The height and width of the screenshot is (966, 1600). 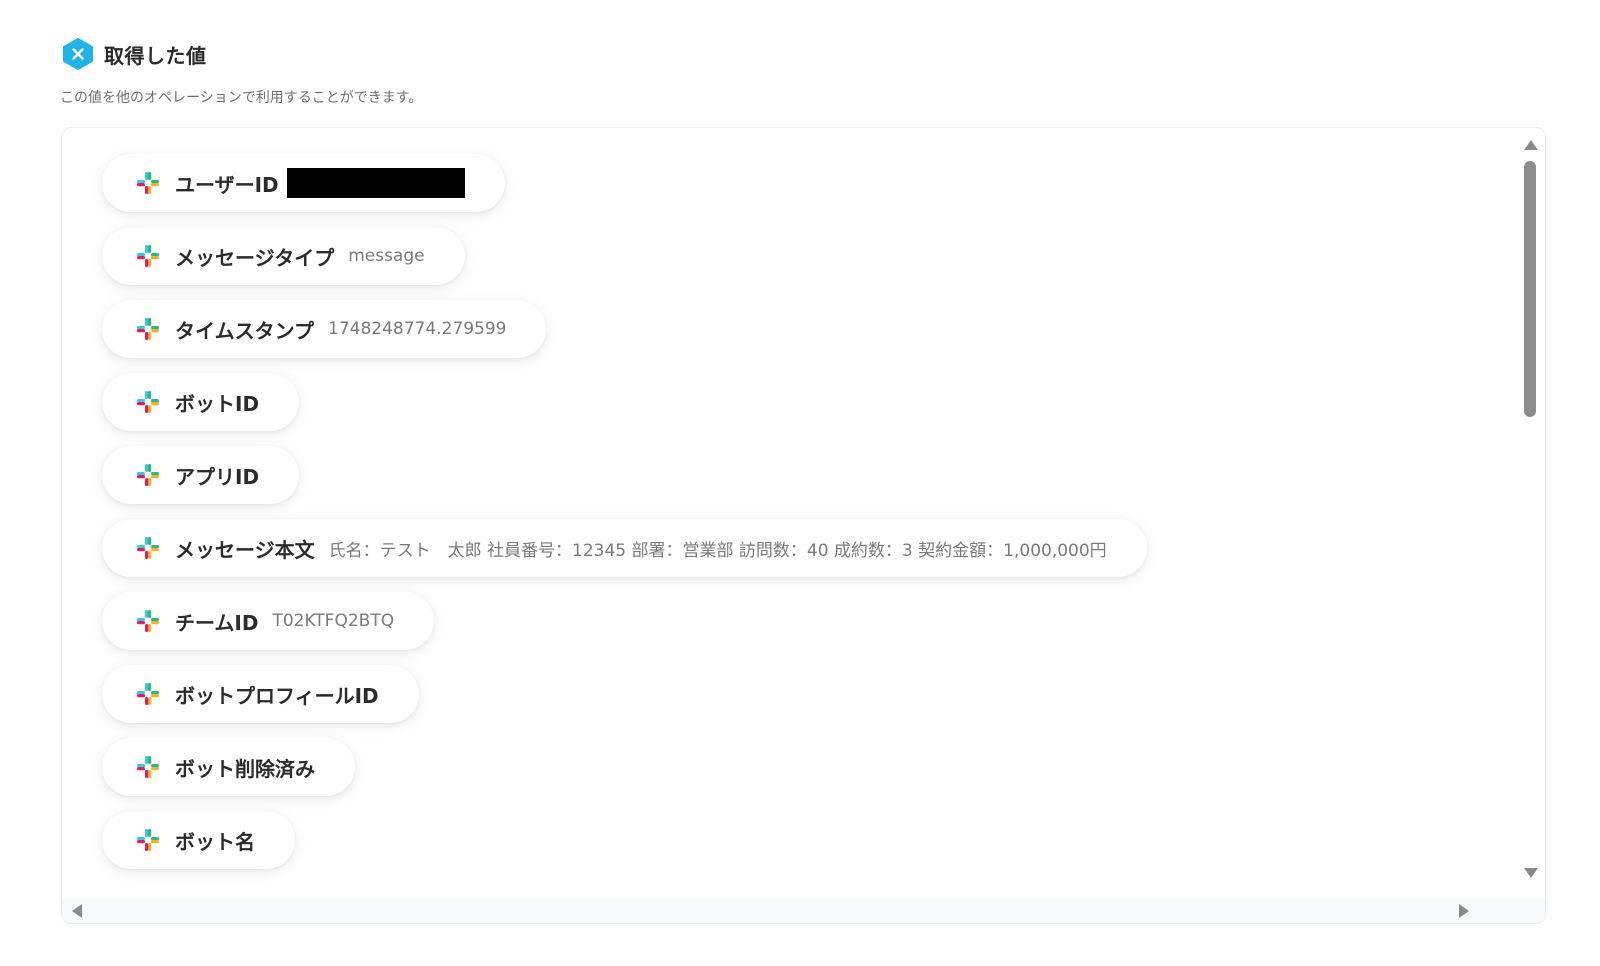 What do you see at coordinates (77, 911) in the screenshot?
I see `scroll-left-arrow-icon` at bounding box center [77, 911].